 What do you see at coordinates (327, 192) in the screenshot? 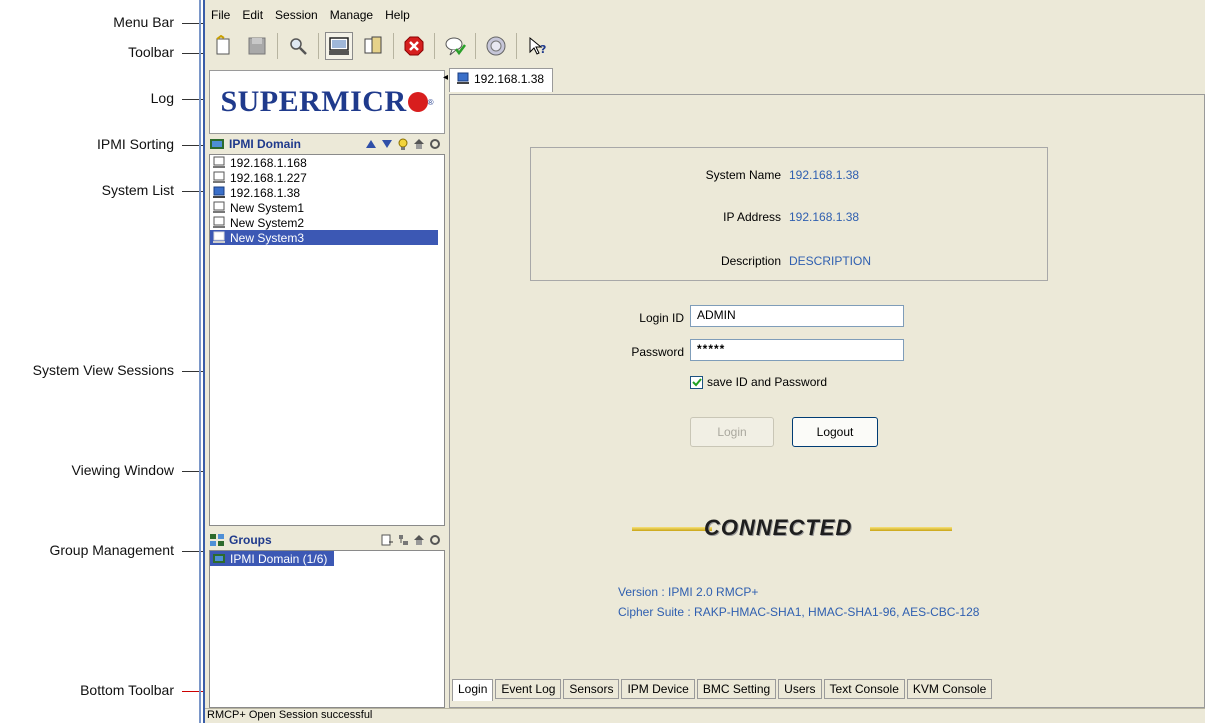
I see `system-list-item: 192.168.1.38` at bounding box center [327, 192].